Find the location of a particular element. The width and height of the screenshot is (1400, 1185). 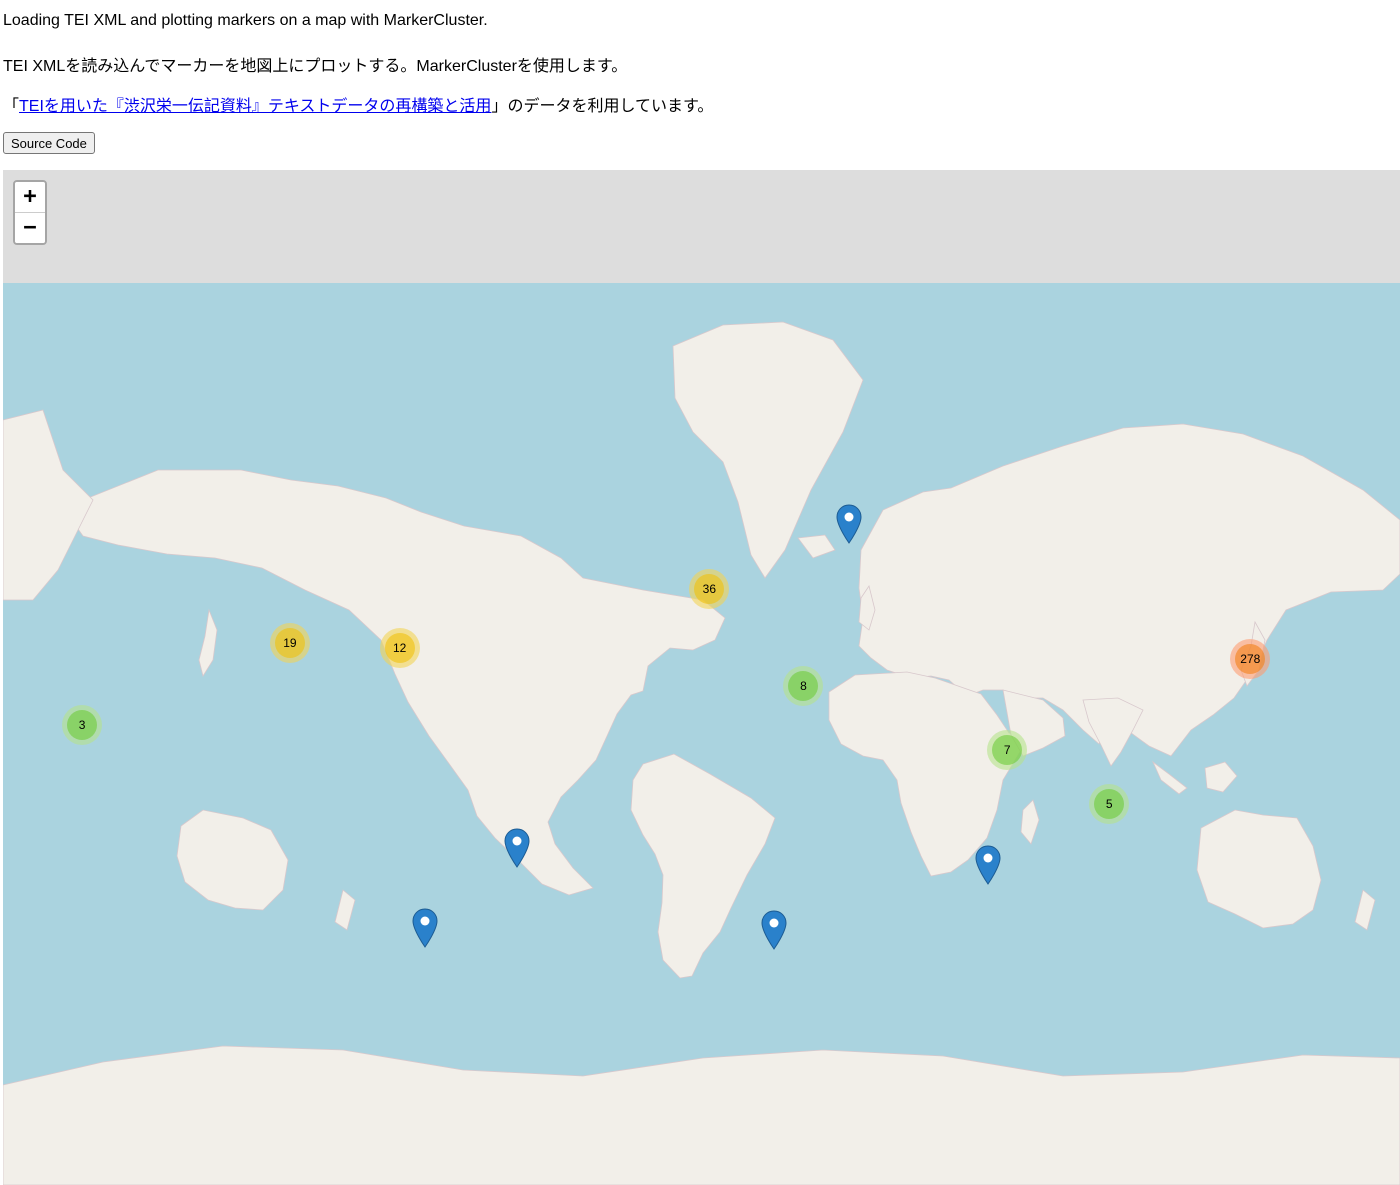

marker-cluster: 19 is located at coordinates (289, 642).